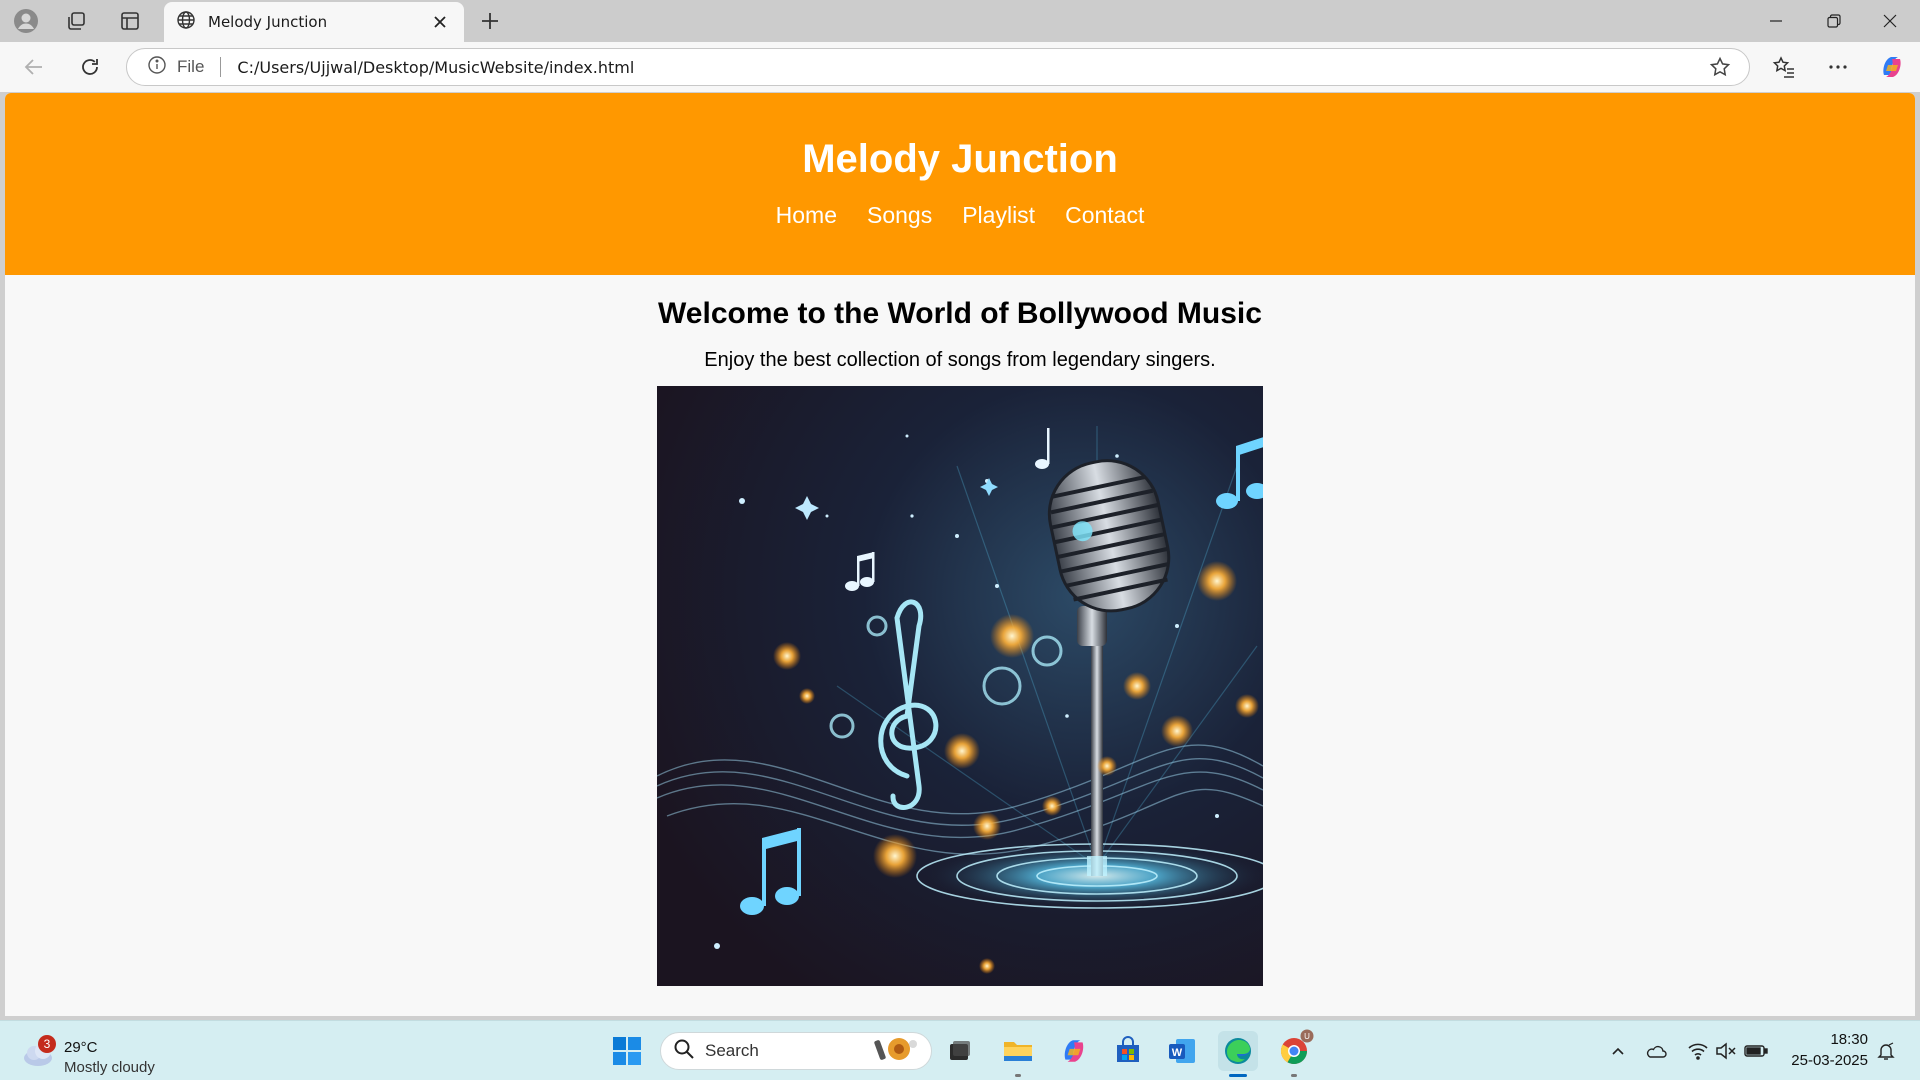 Image resolution: width=1920 pixels, height=1080 pixels. I want to click on tab-title: Melody Junction, so click(268, 22).